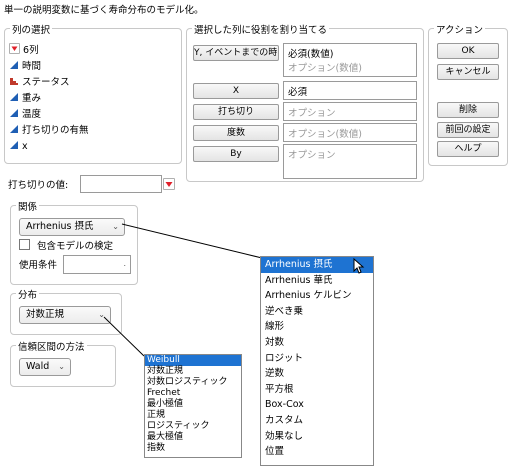 The height and width of the screenshot is (468, 512). I want to click on columns-panel: 列の選択 6列 時間 ステータス 重み 温度 打ち切りの有無 x, so click(93, 93).